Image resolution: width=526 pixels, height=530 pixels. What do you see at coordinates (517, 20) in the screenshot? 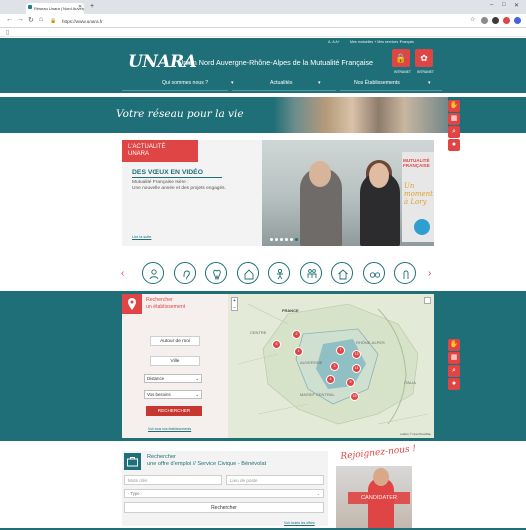
I see `profile-icon` at bounding box center [517, 20].